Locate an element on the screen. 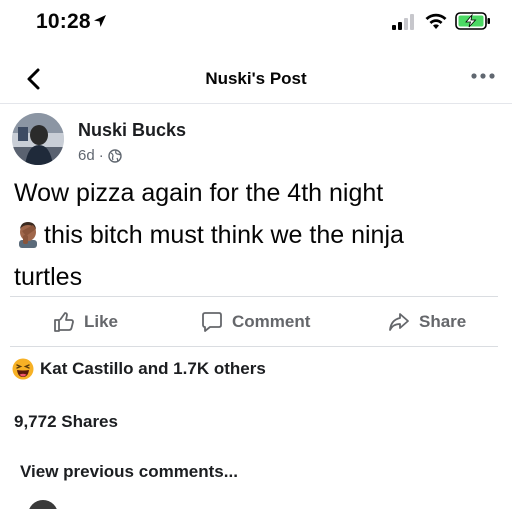 This screenshot has width=512, height=509. page-title: Nuski's Post is located at coordinates (256, 78).